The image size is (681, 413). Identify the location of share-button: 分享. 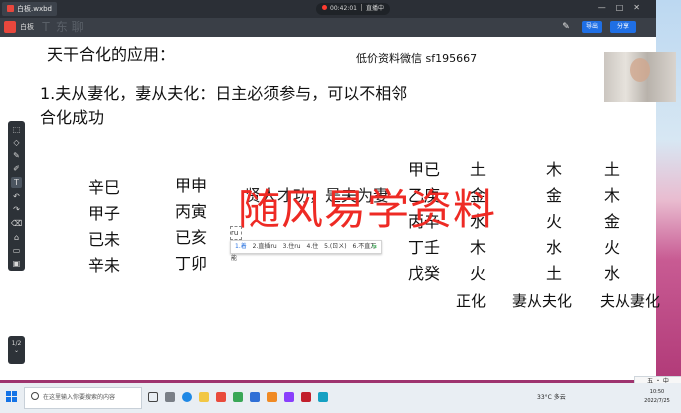
(623, 27).